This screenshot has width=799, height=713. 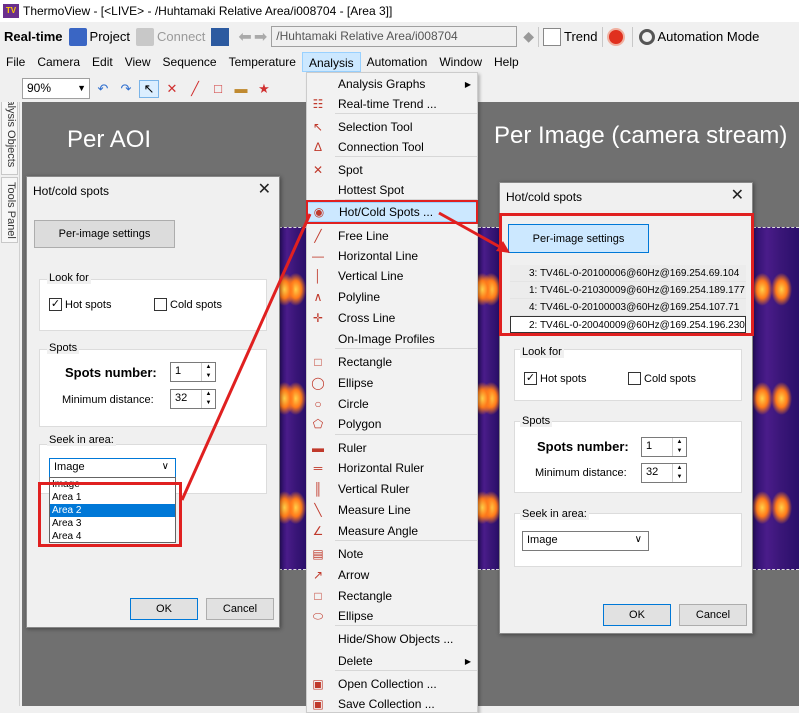 I want to click on analysis-menu-item: Δ Connection Tool, so click(x=392, y=147).